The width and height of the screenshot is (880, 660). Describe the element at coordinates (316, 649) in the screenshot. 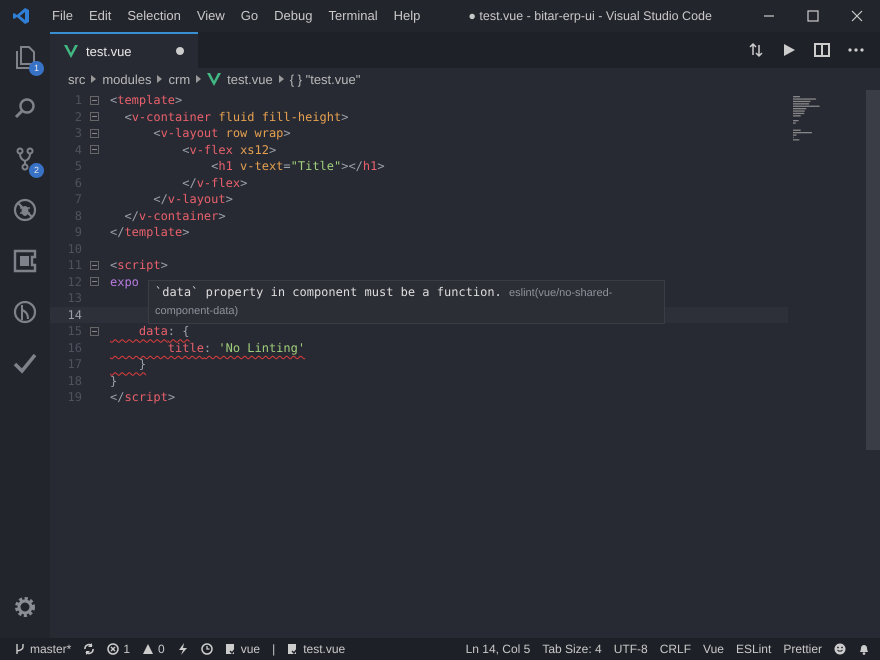

I see `status-item: test.vue` at that location.